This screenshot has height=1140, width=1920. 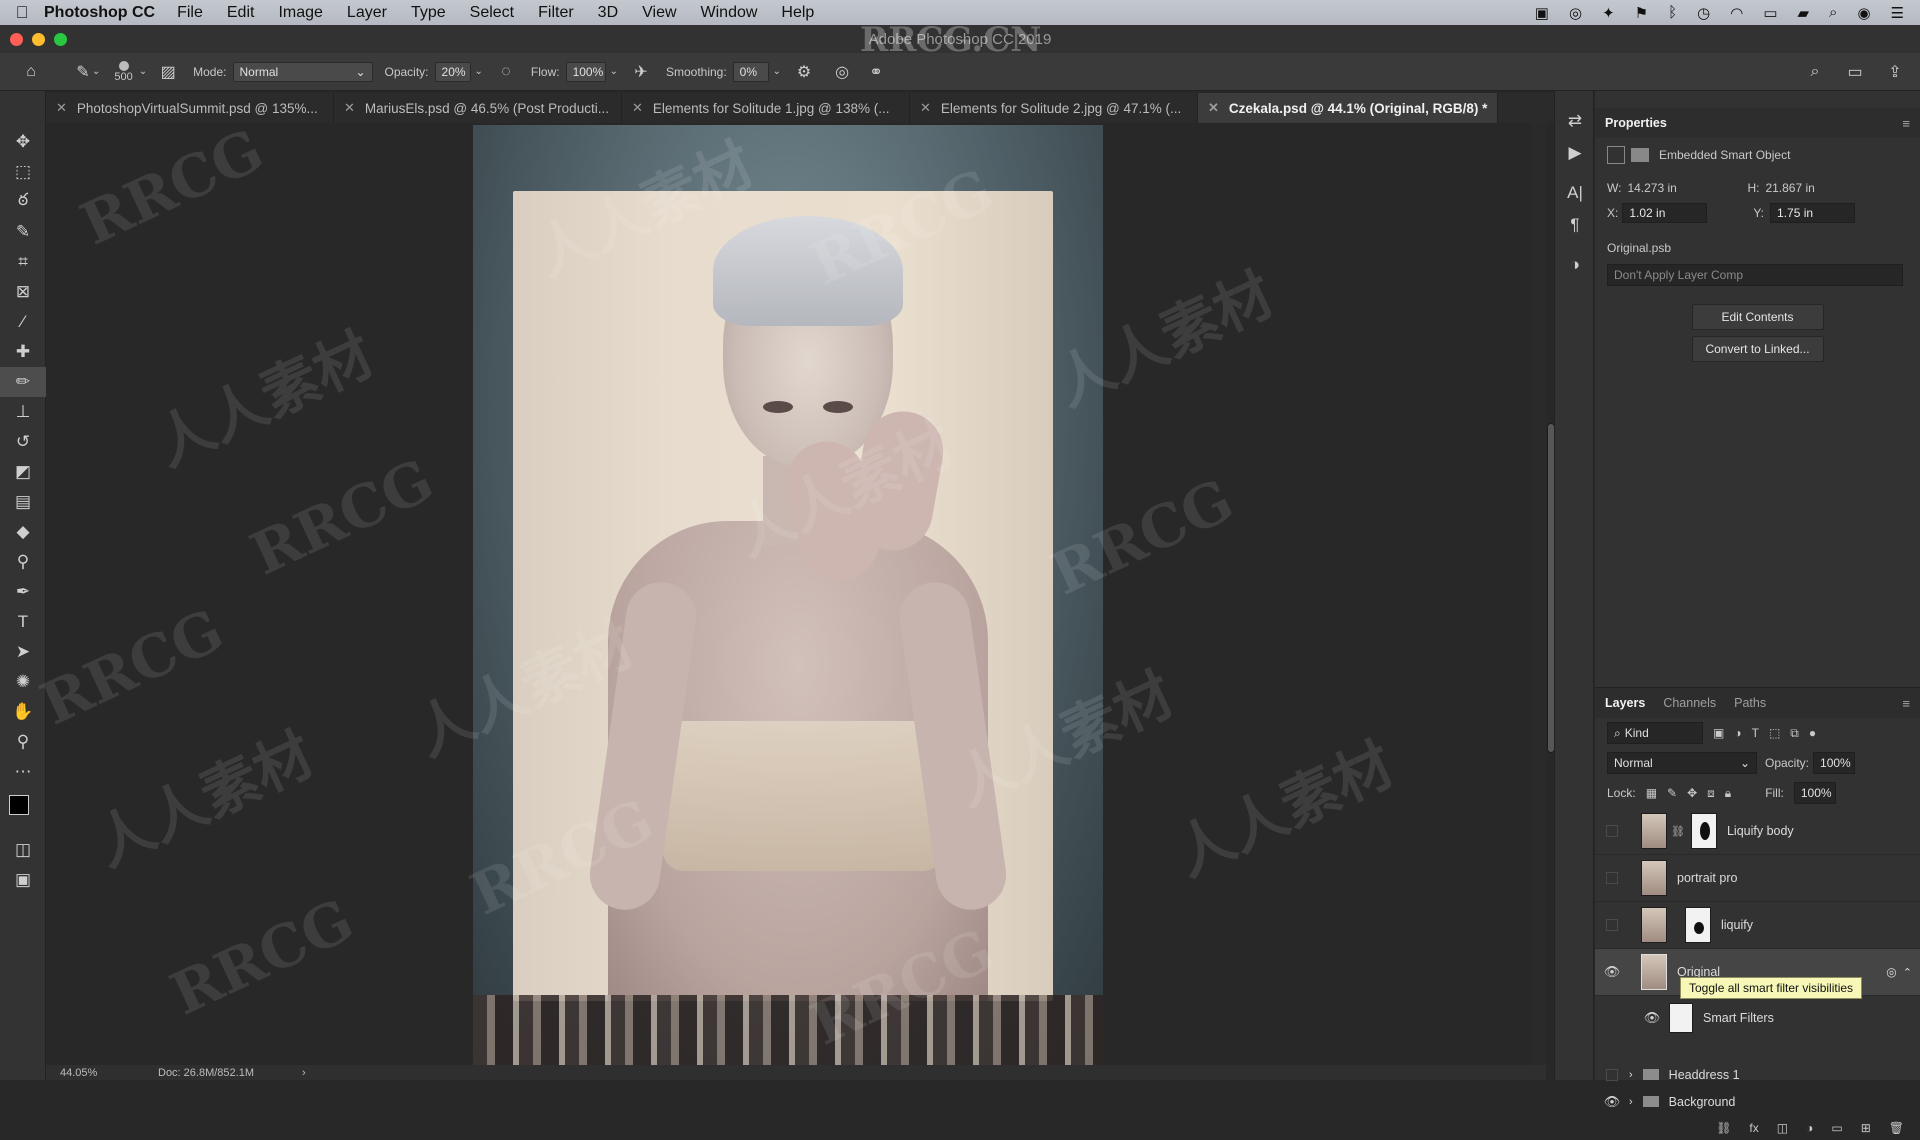 What do you see at coordinates (1757, 317) in the screenshot?
I see `edit-contents-button: Edit Contents` at bounding box center [1757, 317].